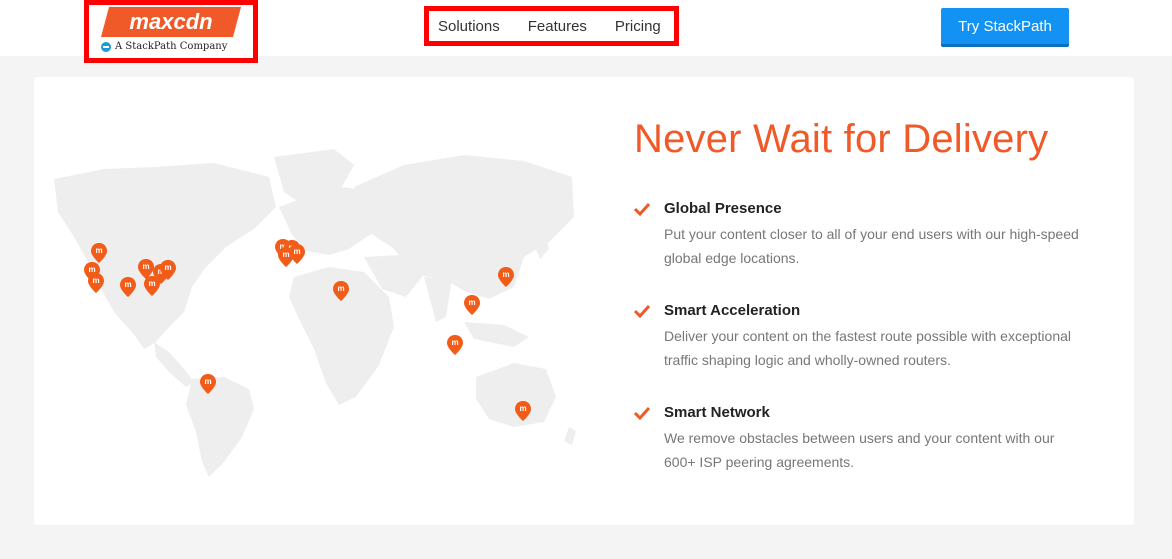  What do you see at coordinates (638, 26) in the screenshot?
I see `nav-pricing: Pricing` at bounding box center [638, 26].